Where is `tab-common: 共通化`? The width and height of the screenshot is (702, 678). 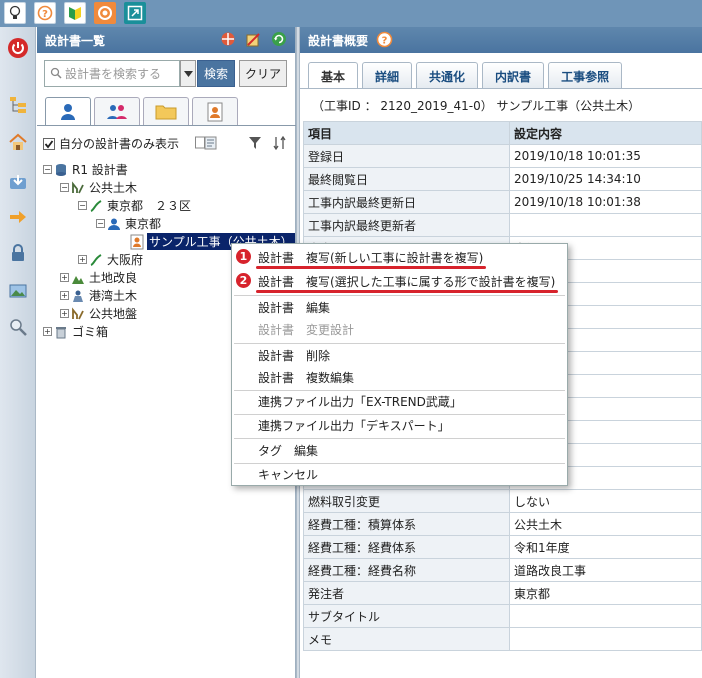 tab-common: 共通化 is located at coordinates (447, 75).